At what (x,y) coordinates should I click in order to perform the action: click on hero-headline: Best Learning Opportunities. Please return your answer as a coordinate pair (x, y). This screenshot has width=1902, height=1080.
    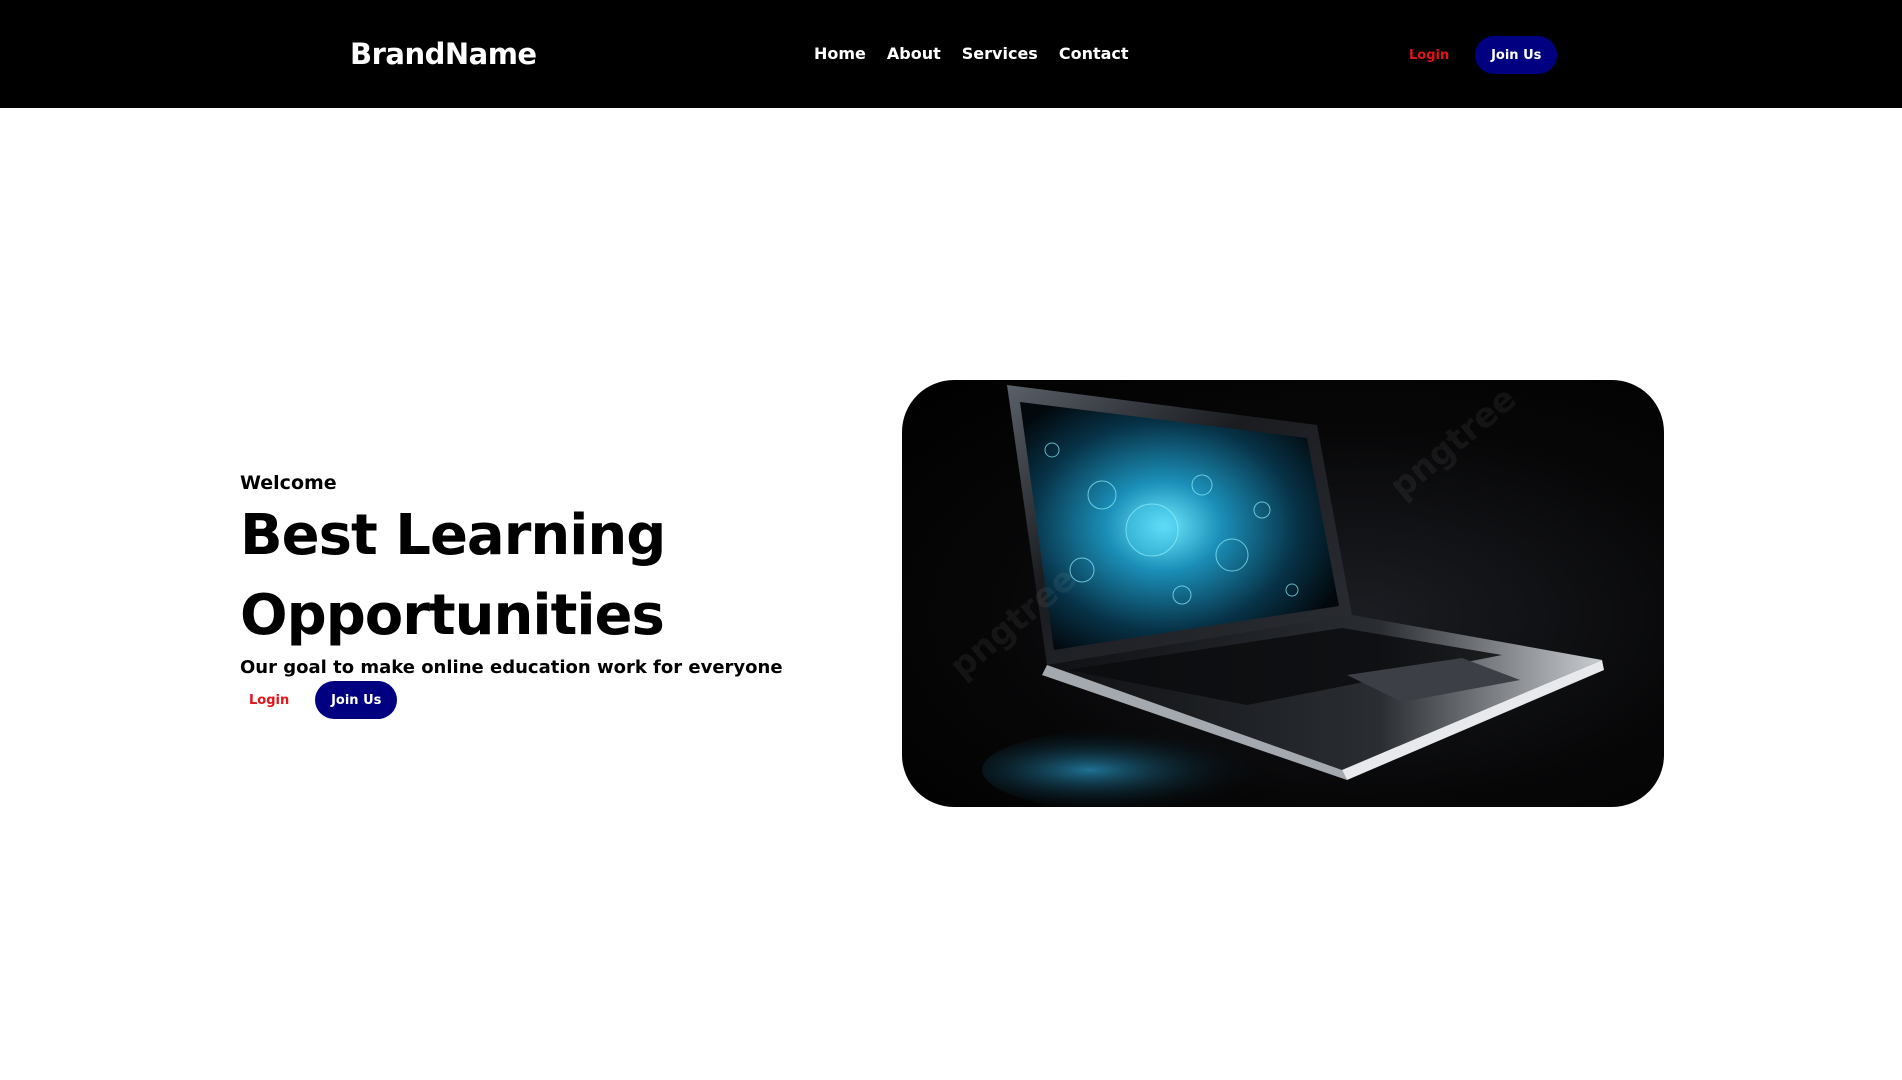
    Looking at the image, I should click on (520, 576).